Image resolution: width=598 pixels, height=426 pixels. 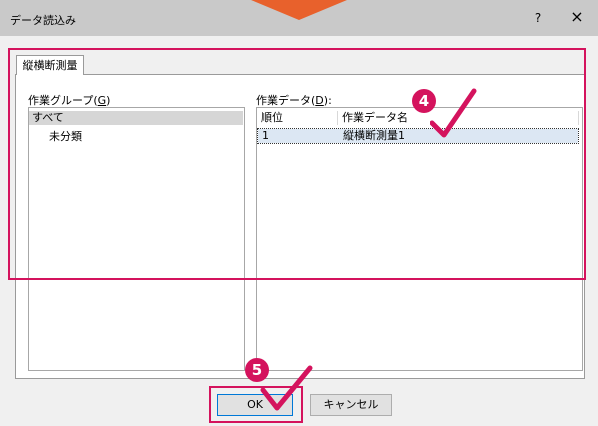 I want to click on help-button: ?, so click(x=538, y=18).